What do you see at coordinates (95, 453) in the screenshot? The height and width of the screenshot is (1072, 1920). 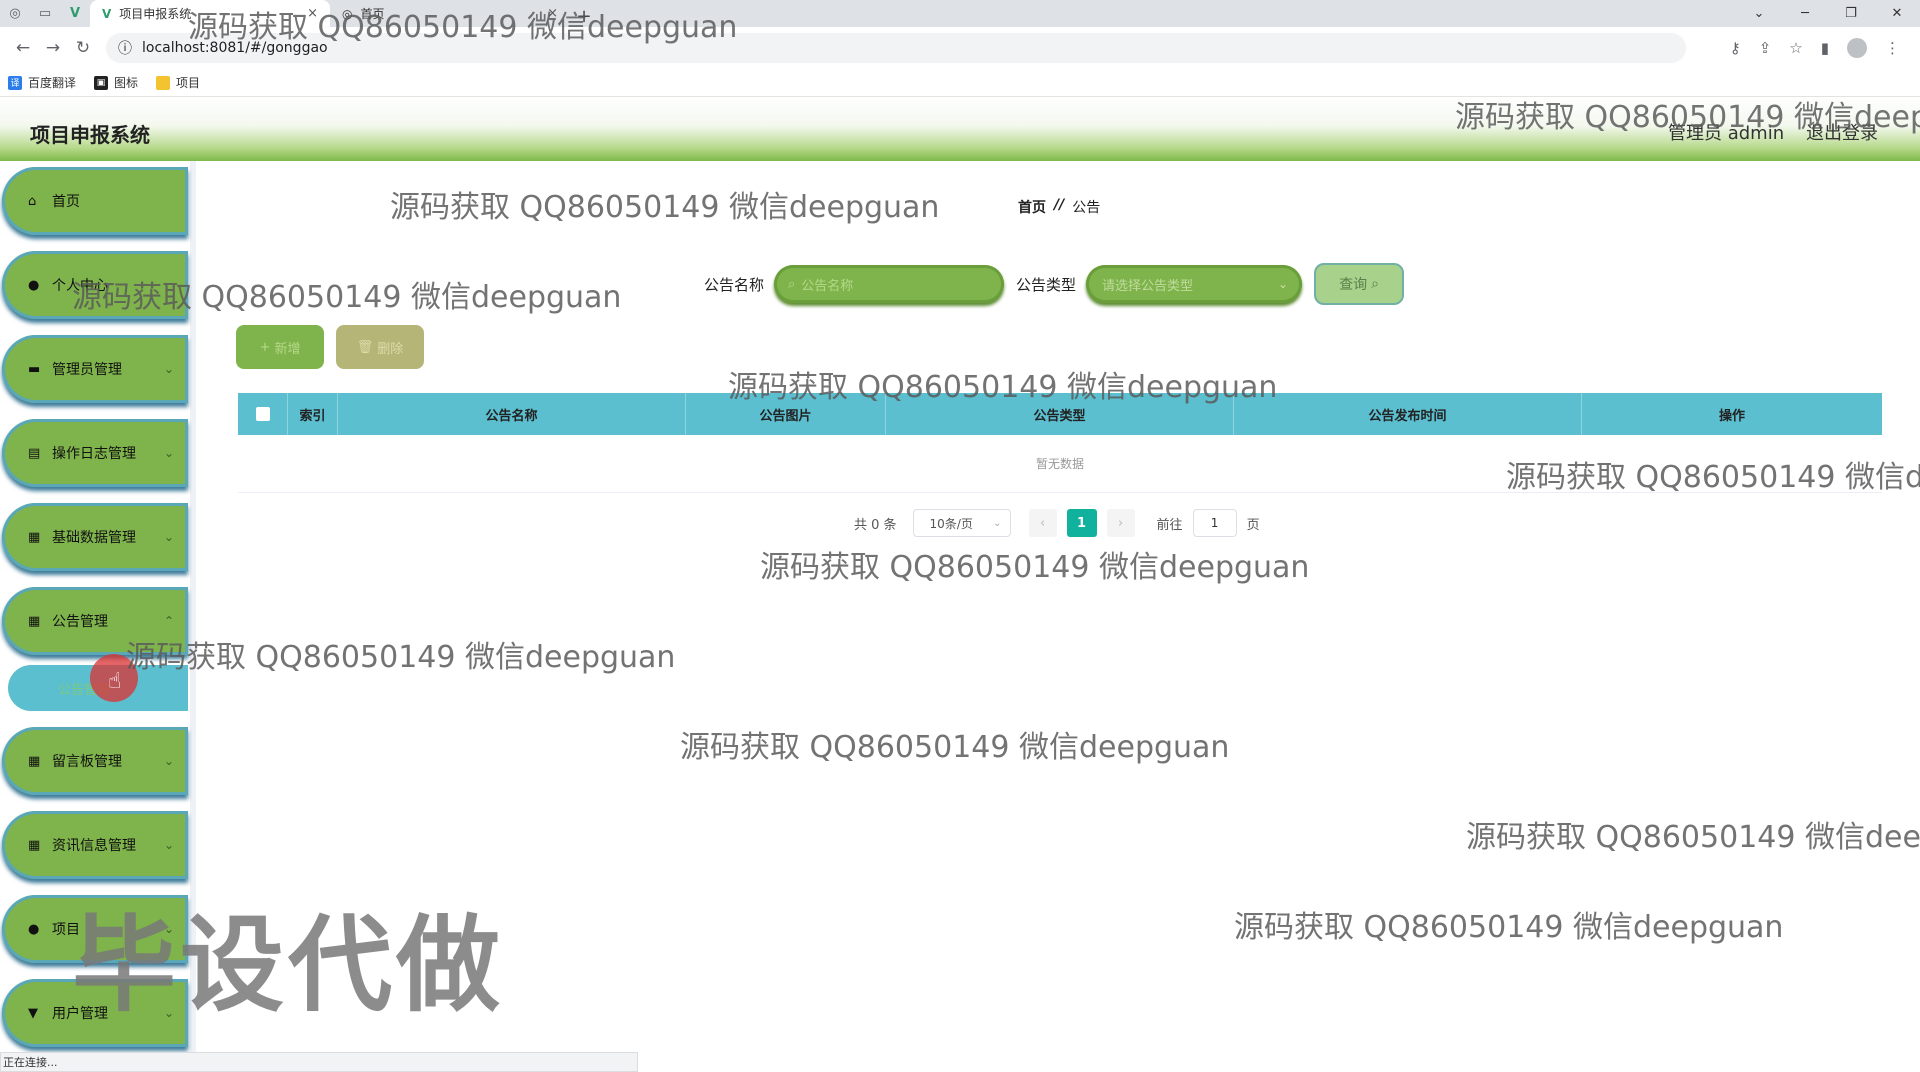 I see `sidebar-item-oplog: ▤ 操作日志管理 ⌄` at bounding box center [95, 453].